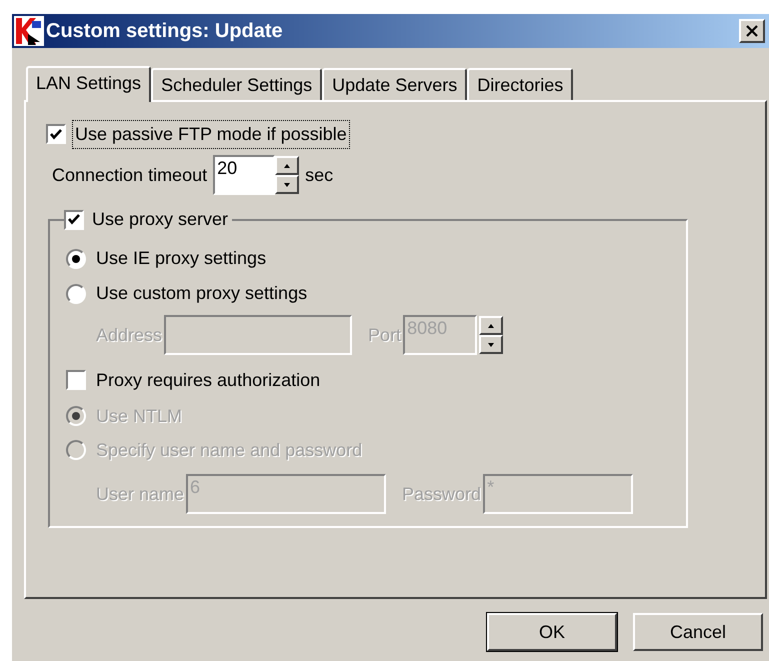 The image size is (769, 661). What do you see at coordinates (490, 487) in the screenshot?
I see `field-value: *` at bounding box center [490, 487].